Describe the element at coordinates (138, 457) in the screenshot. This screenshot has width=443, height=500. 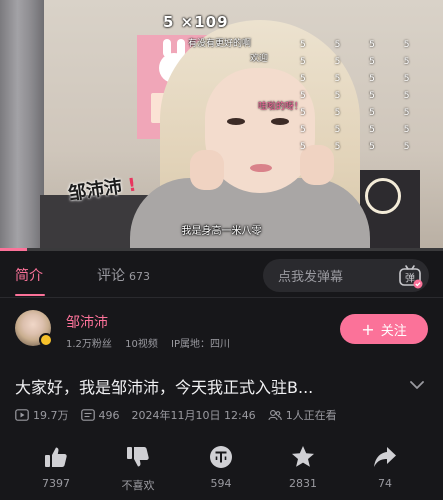
I see `thumbs-down-icon` at that location.